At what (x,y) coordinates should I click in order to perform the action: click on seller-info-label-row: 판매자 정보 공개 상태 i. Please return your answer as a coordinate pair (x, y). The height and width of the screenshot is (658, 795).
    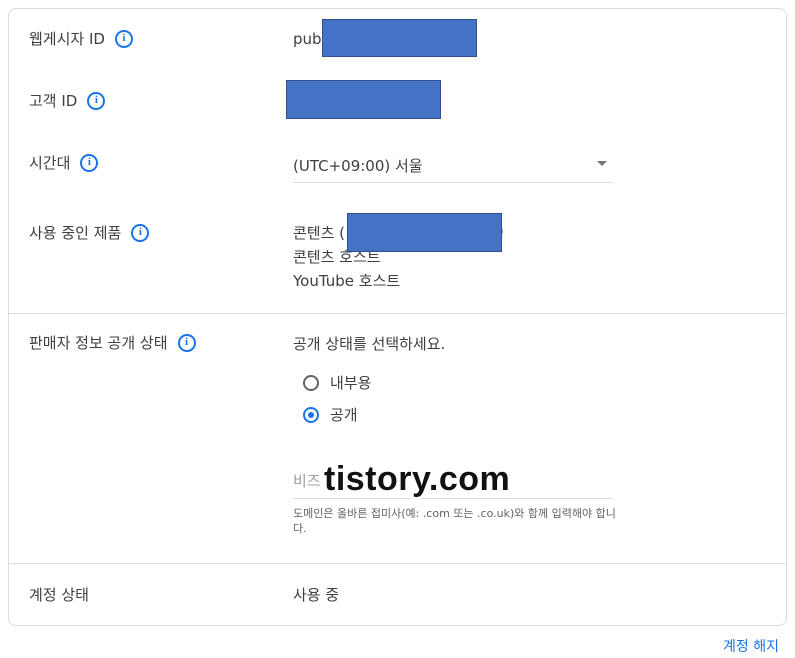
    Looking at the image, I should click on (112, 342).